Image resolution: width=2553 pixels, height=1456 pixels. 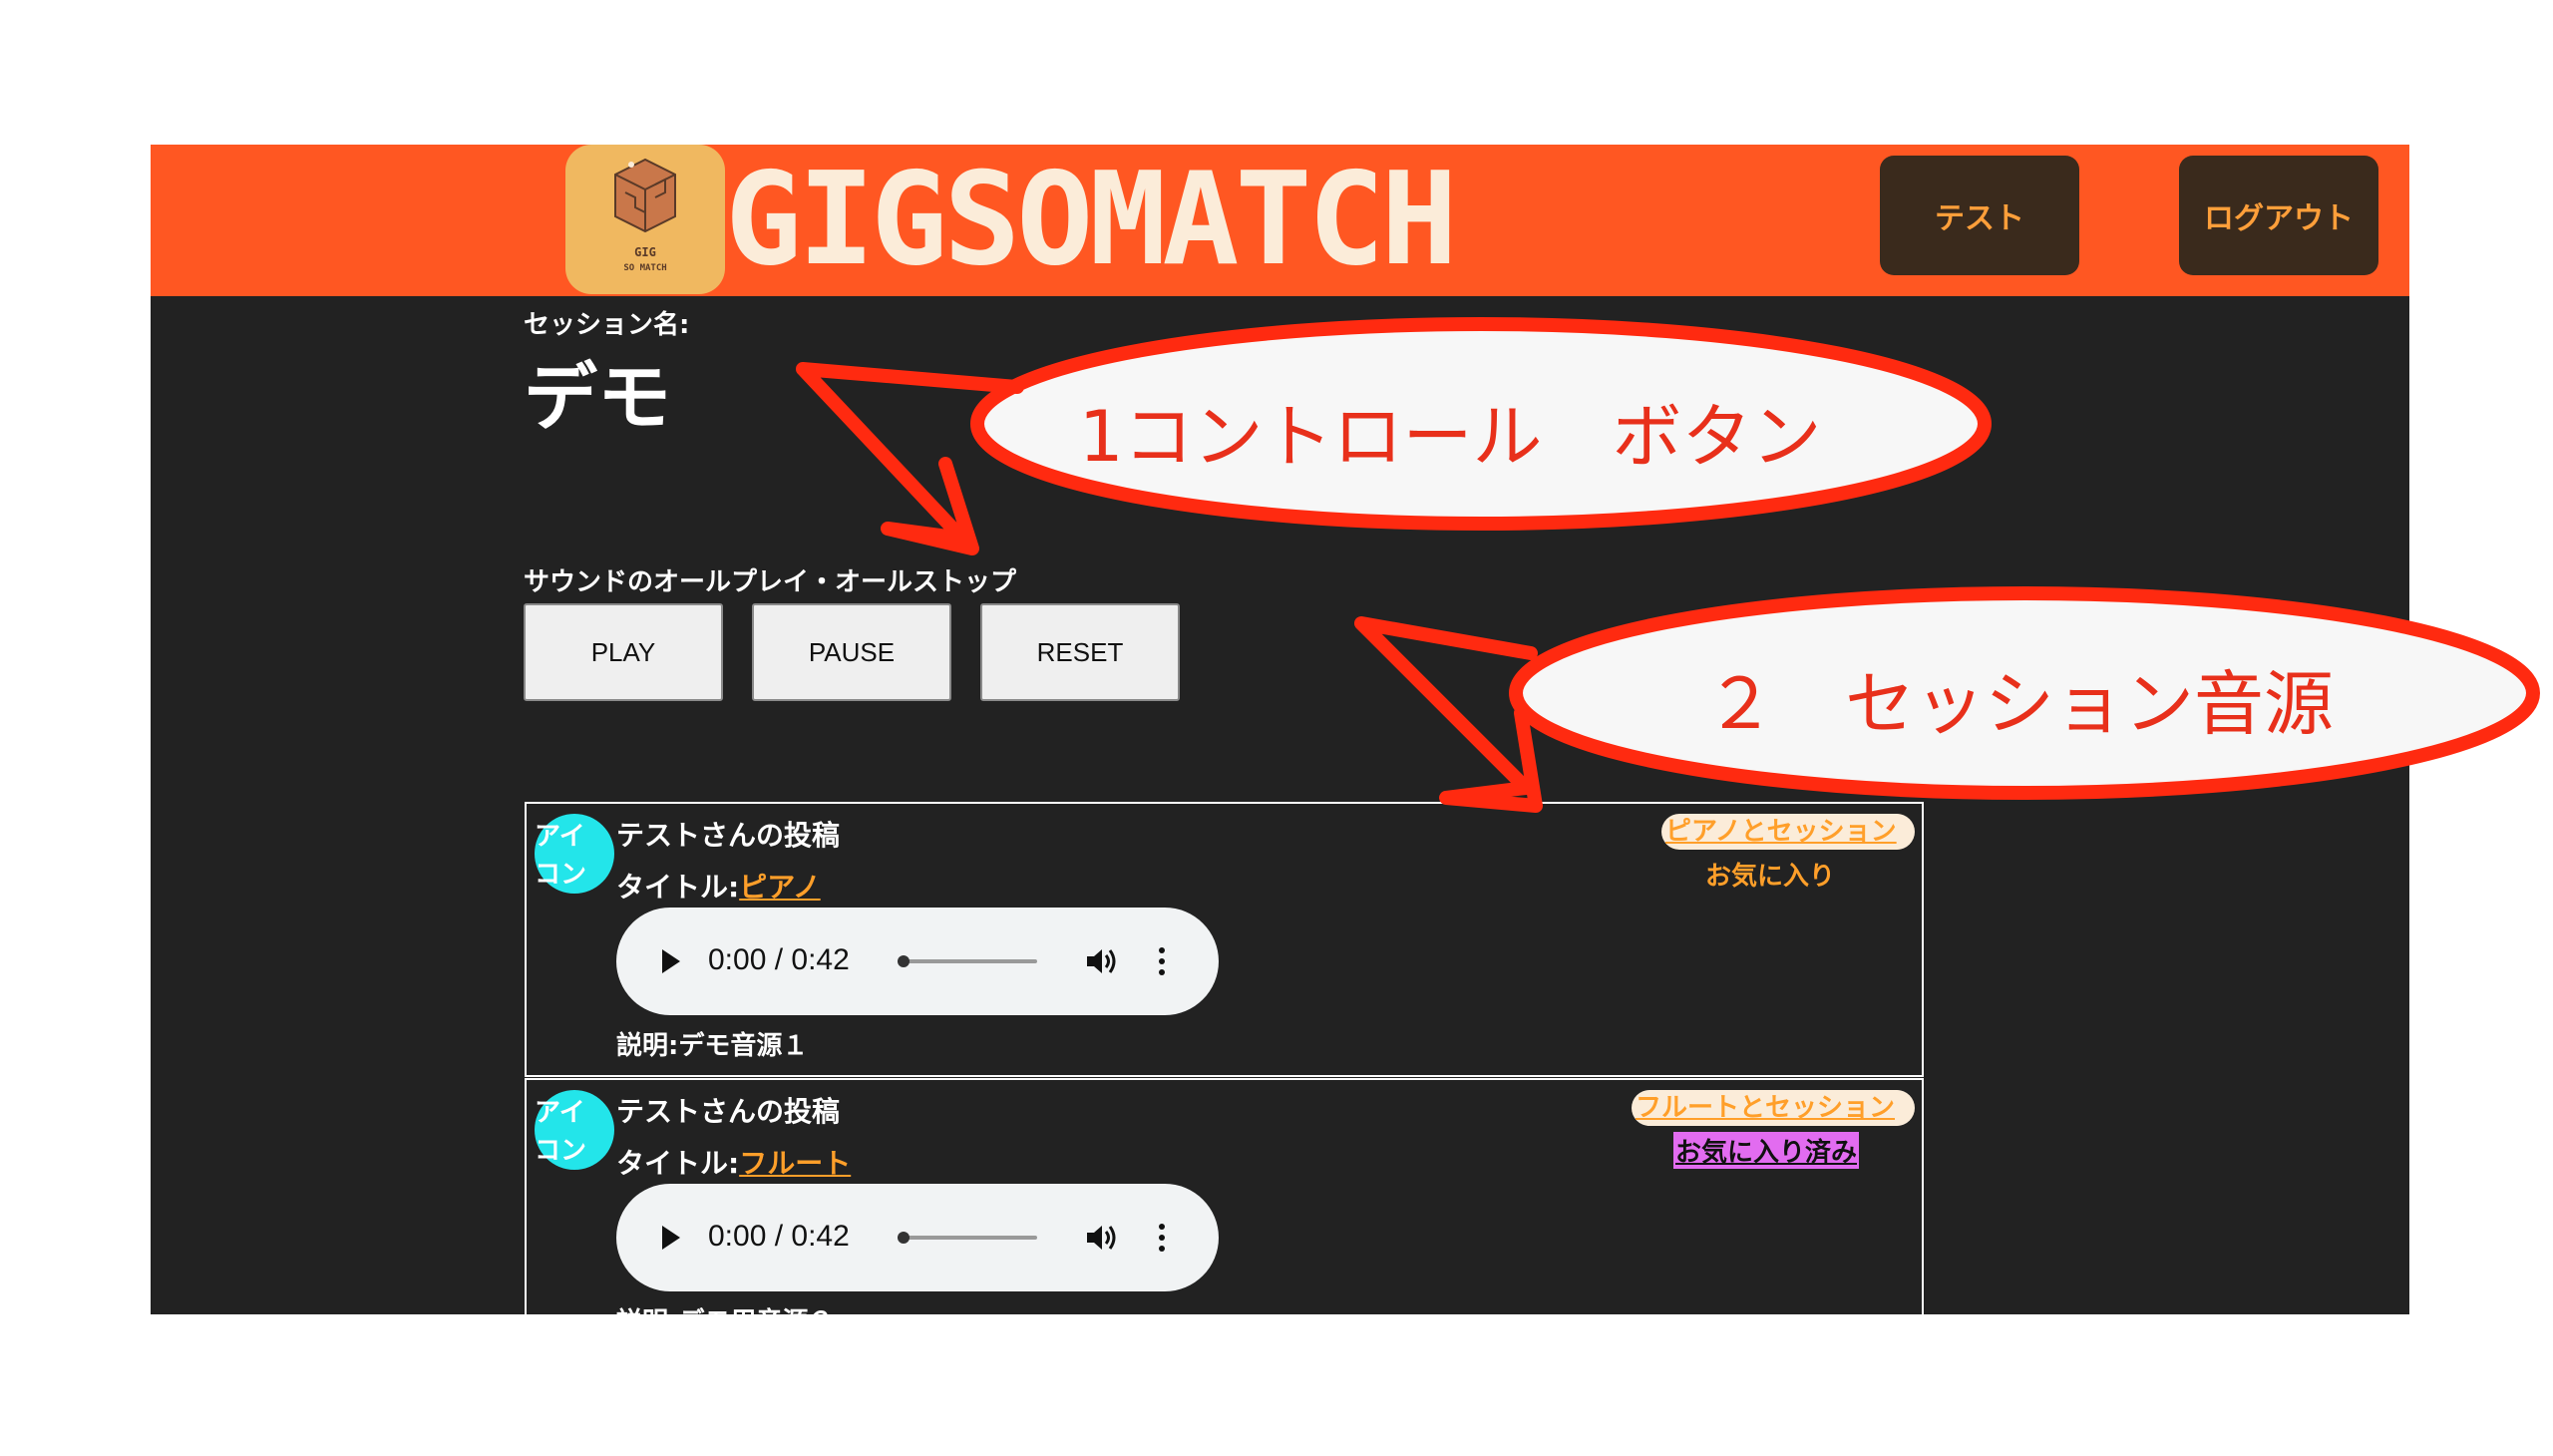 What do you see at coordinates (645, 252) in the screenshot?
I see `logo-text-line-1: GIG` at bounding box center [645, 252].